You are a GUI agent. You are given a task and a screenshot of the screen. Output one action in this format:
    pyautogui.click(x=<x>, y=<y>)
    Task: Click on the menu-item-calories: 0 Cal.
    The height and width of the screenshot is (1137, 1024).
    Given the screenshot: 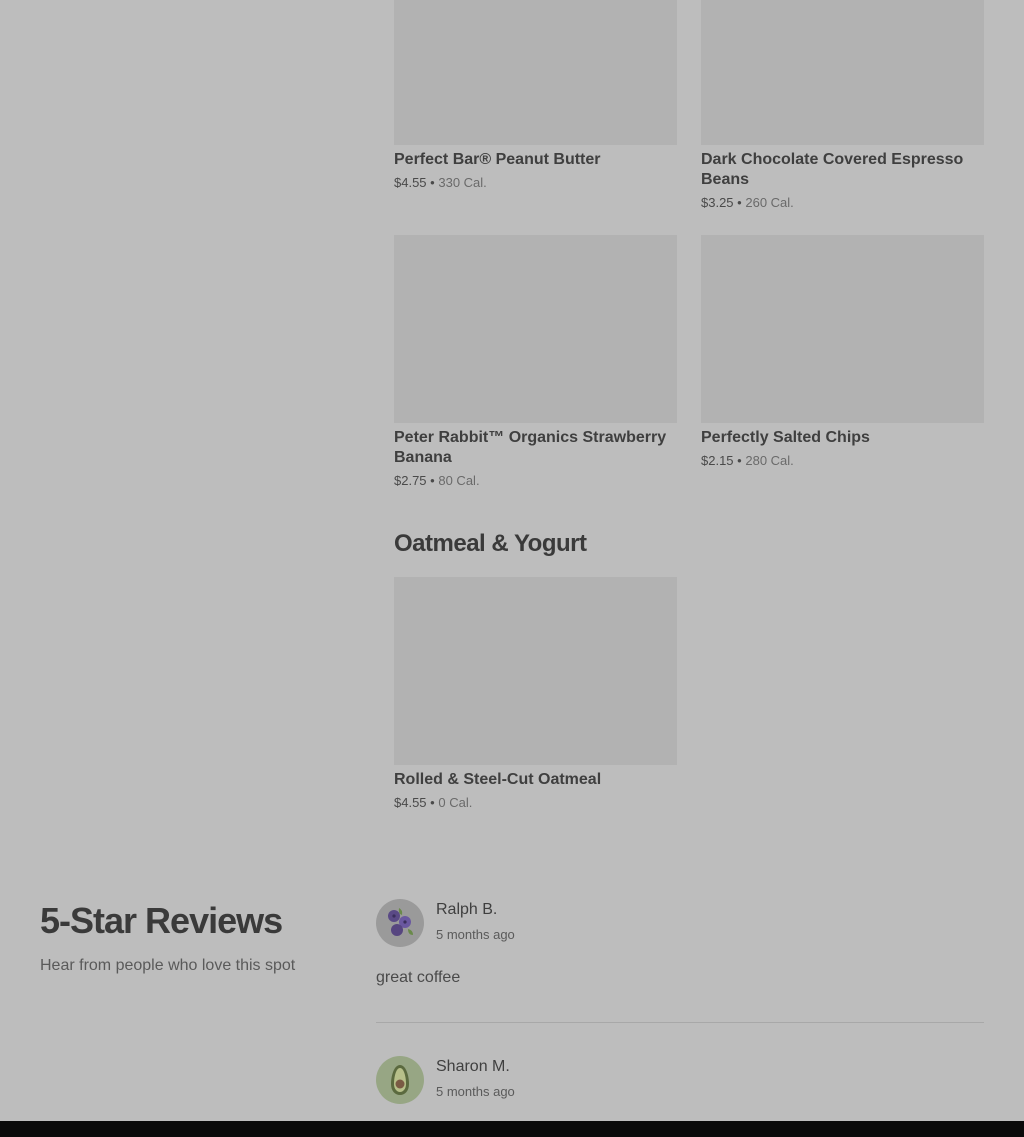 What is the action you would take?
    pyautogui.click(x=455, y=802)
    